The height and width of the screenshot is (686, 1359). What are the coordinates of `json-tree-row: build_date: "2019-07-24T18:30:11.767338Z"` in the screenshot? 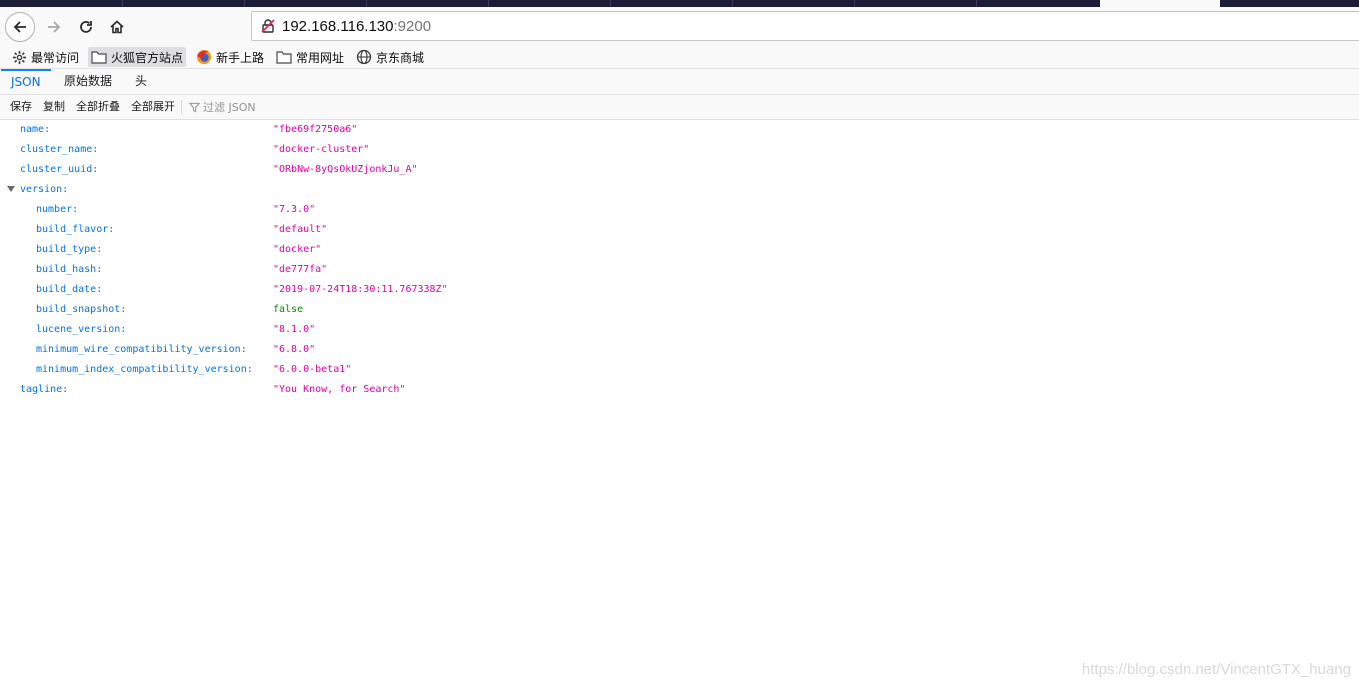 It's located at (679, 290).